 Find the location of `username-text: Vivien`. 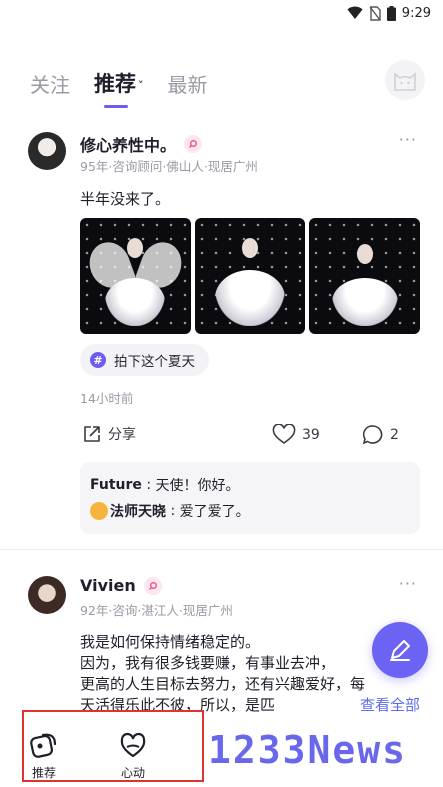

username-text: Vivien is located at coordinates (108, 585).